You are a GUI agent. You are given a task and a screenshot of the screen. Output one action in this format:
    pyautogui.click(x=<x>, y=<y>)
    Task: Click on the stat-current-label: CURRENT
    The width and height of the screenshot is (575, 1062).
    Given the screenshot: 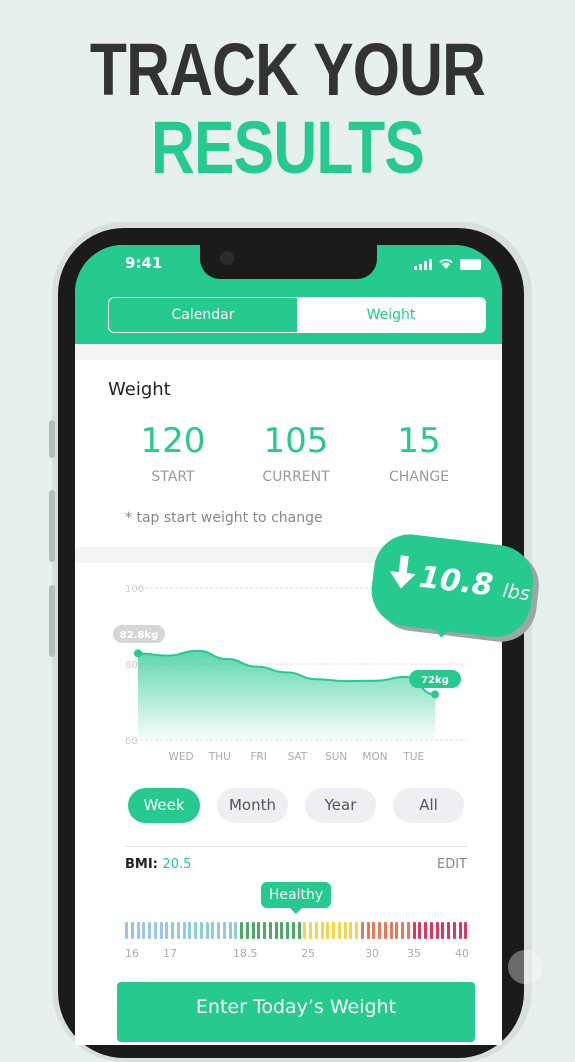 What is the action you would take?
    pyautogui.click(x=296, y=477)
    